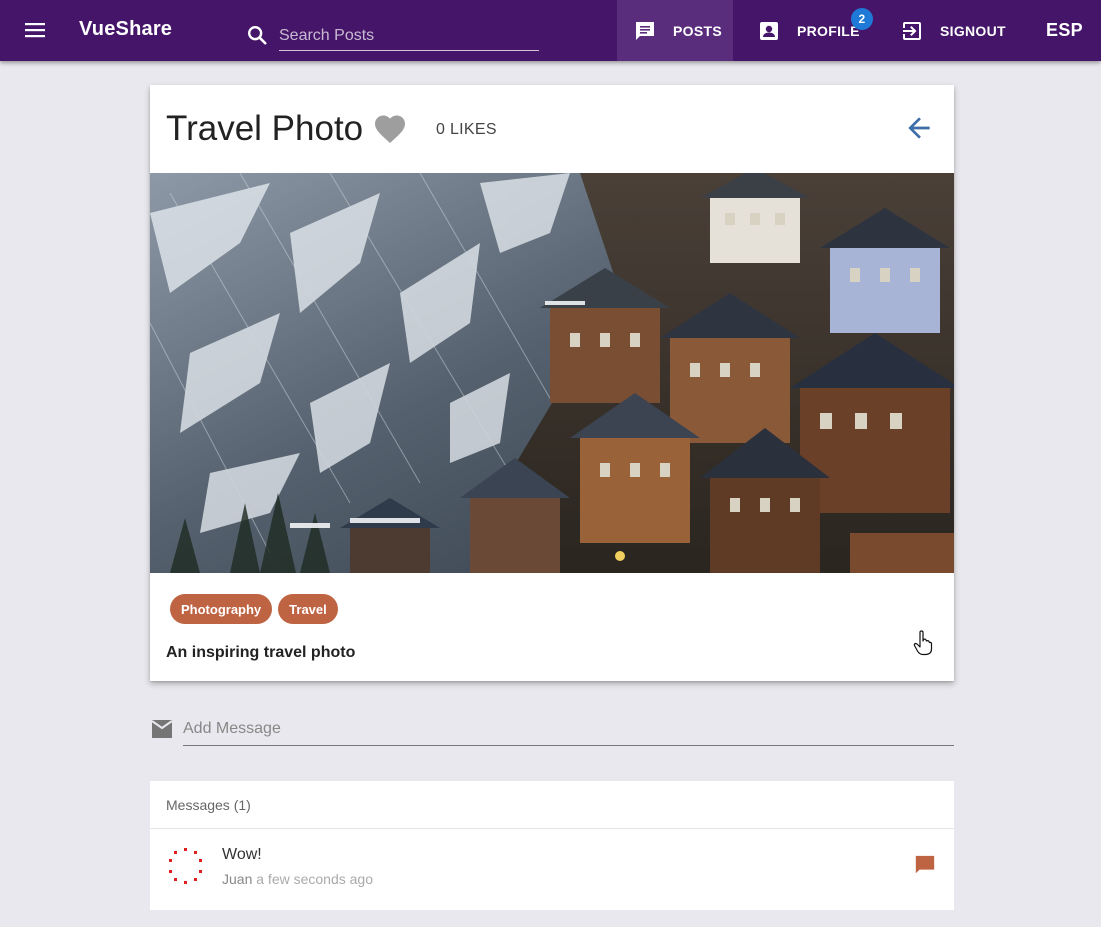 This screenshot has height=927, width=1101. What do you see at coordinates (552, 805) in the screenshot?
I see `messages-header: Messages (1)` at bounding box center [552, 805].